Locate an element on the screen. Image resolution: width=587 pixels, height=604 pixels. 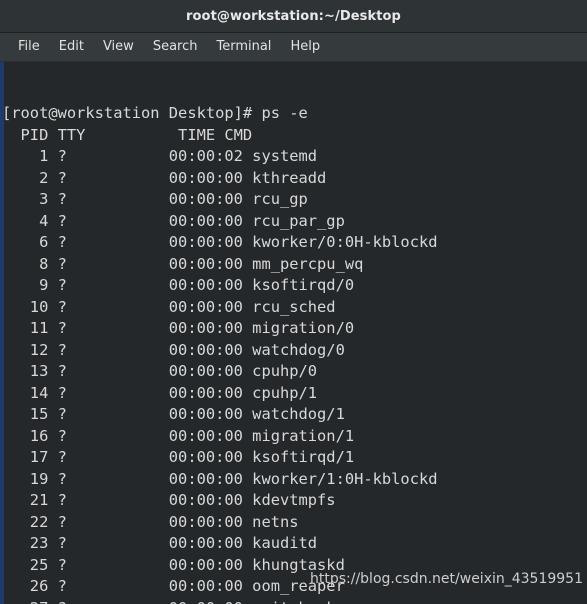
title-bar: root@workstation:~/Desktop is located at coordinates (293, 16).